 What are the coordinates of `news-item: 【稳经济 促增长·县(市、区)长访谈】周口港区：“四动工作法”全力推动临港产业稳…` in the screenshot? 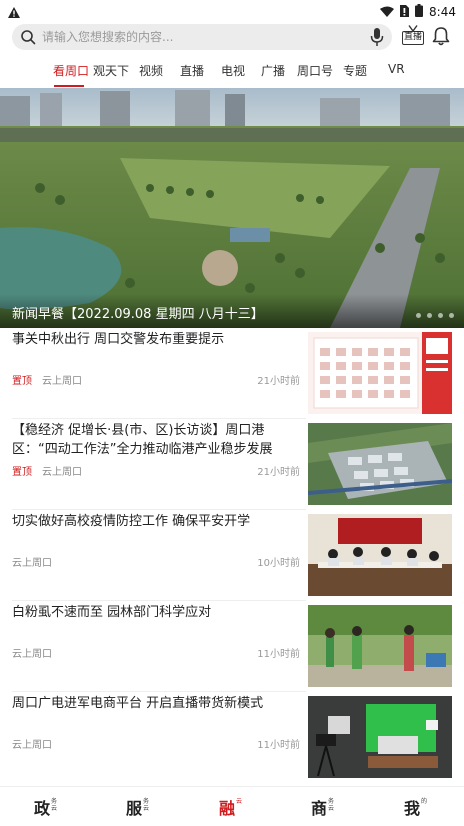 It's located at (232, 466).